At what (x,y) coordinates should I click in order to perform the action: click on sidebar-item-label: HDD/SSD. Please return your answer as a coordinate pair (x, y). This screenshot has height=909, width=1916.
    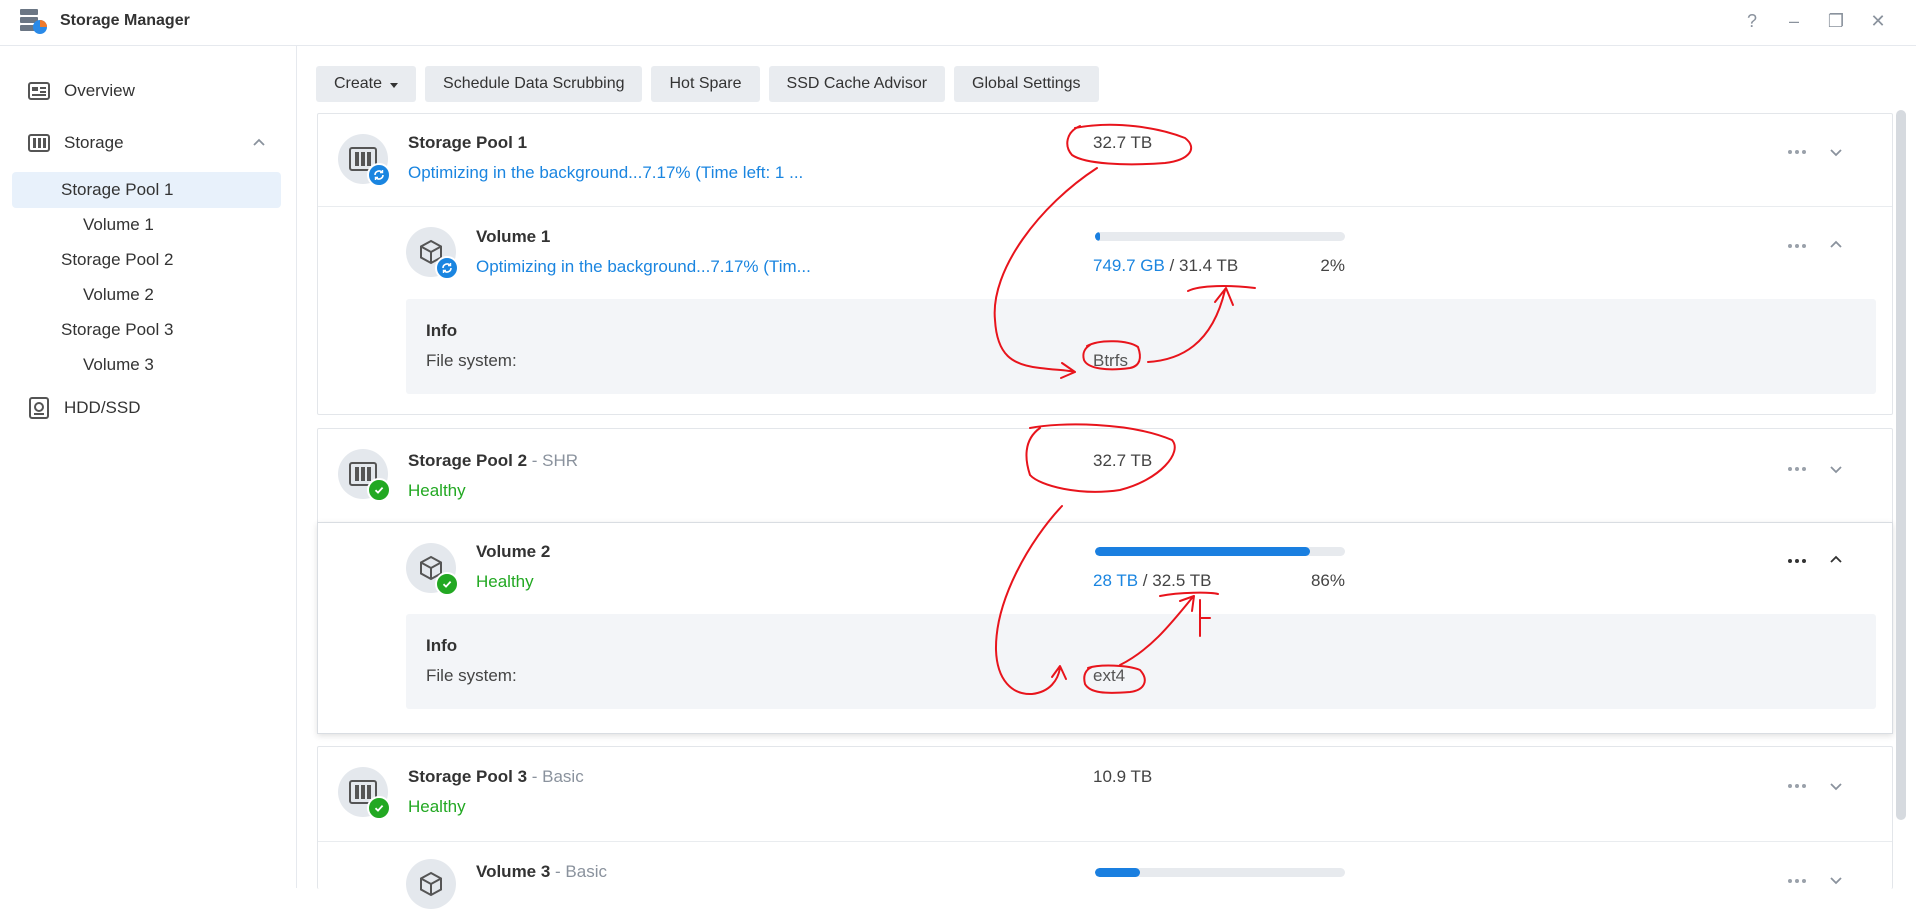
    Looking at the image, I should click on (102, 407).